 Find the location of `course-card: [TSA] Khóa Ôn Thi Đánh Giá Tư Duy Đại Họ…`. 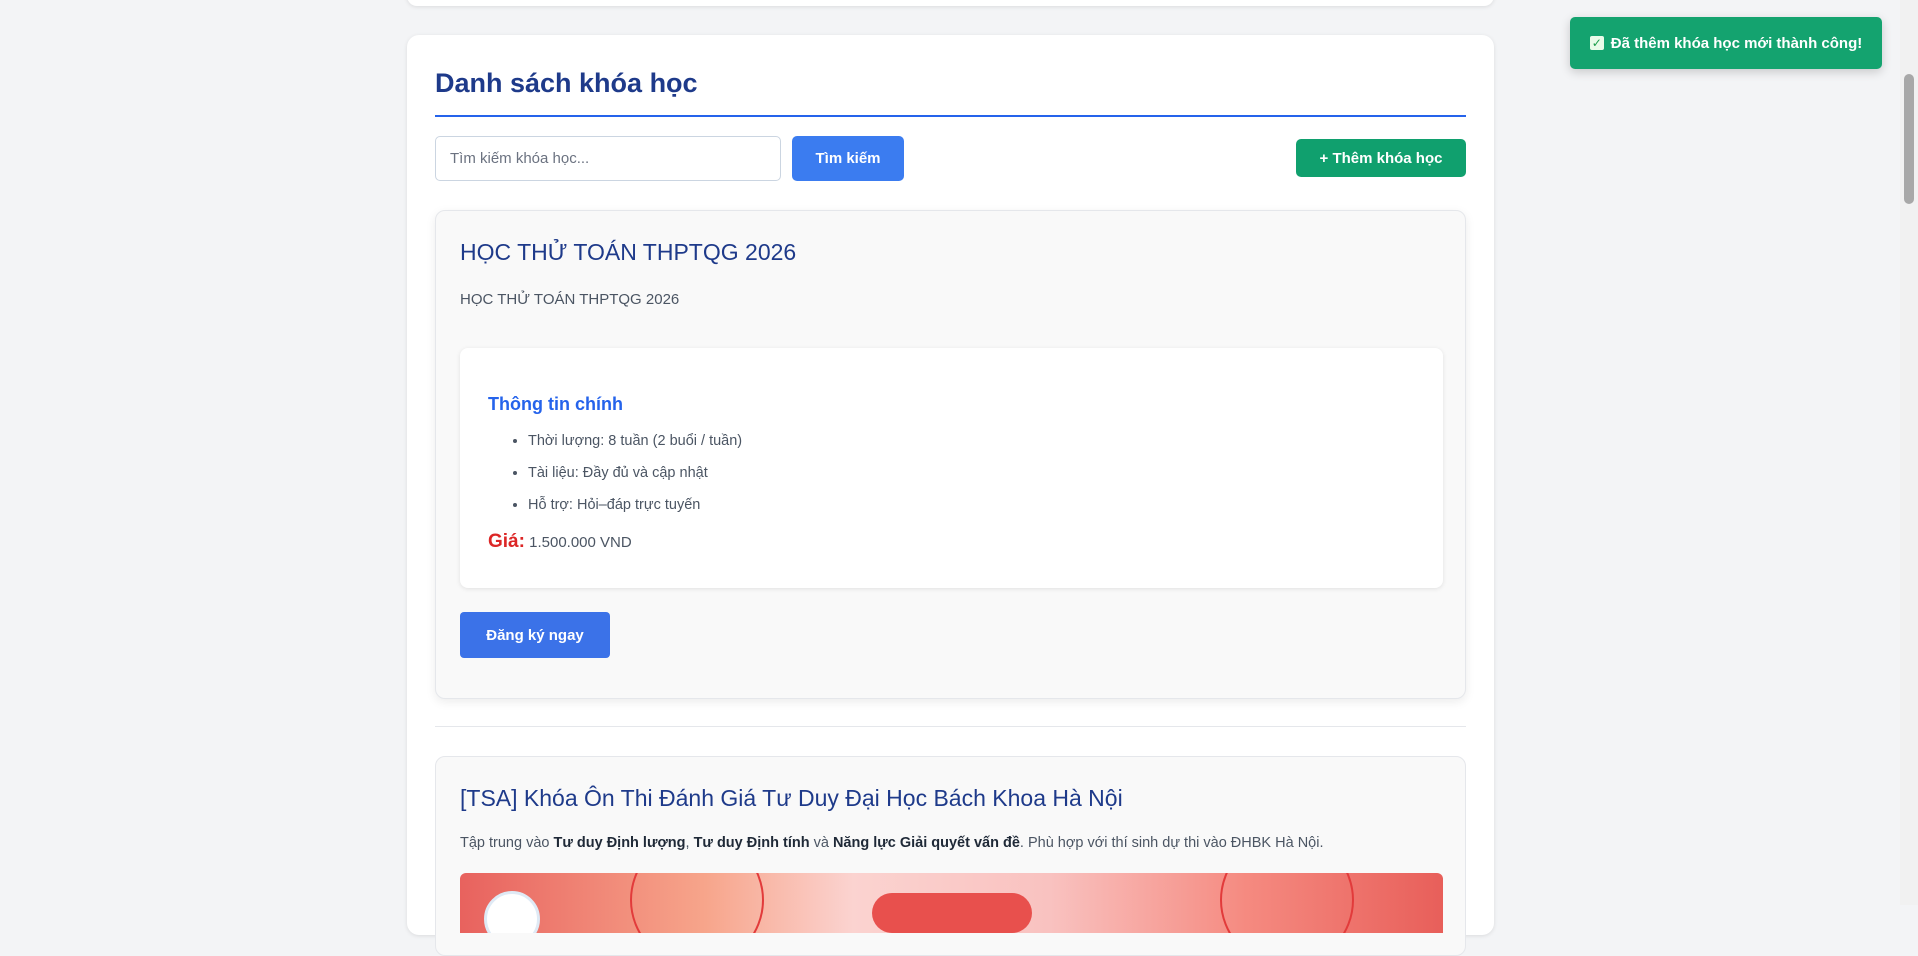

course-card: [TSA] Khóa Ôn Thi Đánh Giá Tư Duy Đại Họ… is located at coordinates (950, 856).